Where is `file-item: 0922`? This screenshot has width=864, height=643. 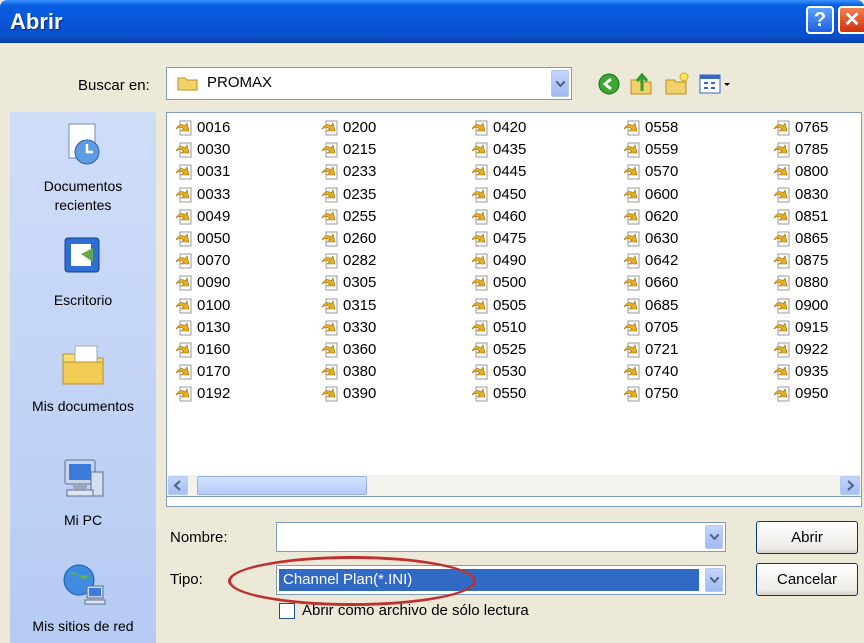
file-item: 0922 is located at coordinates (815, 350).